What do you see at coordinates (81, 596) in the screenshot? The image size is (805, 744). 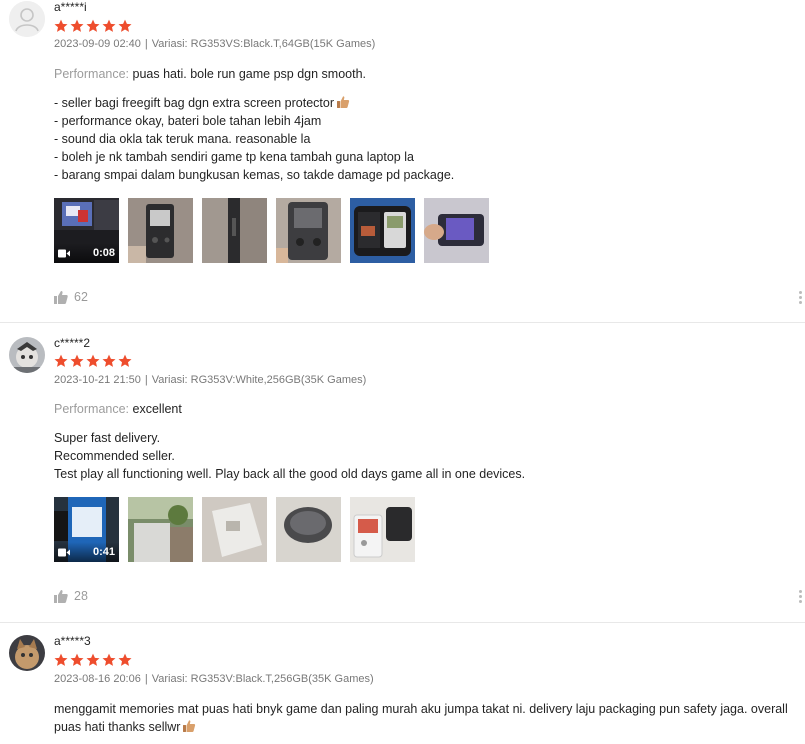 I see `like-count: 28` at bounding box center [81, 596].